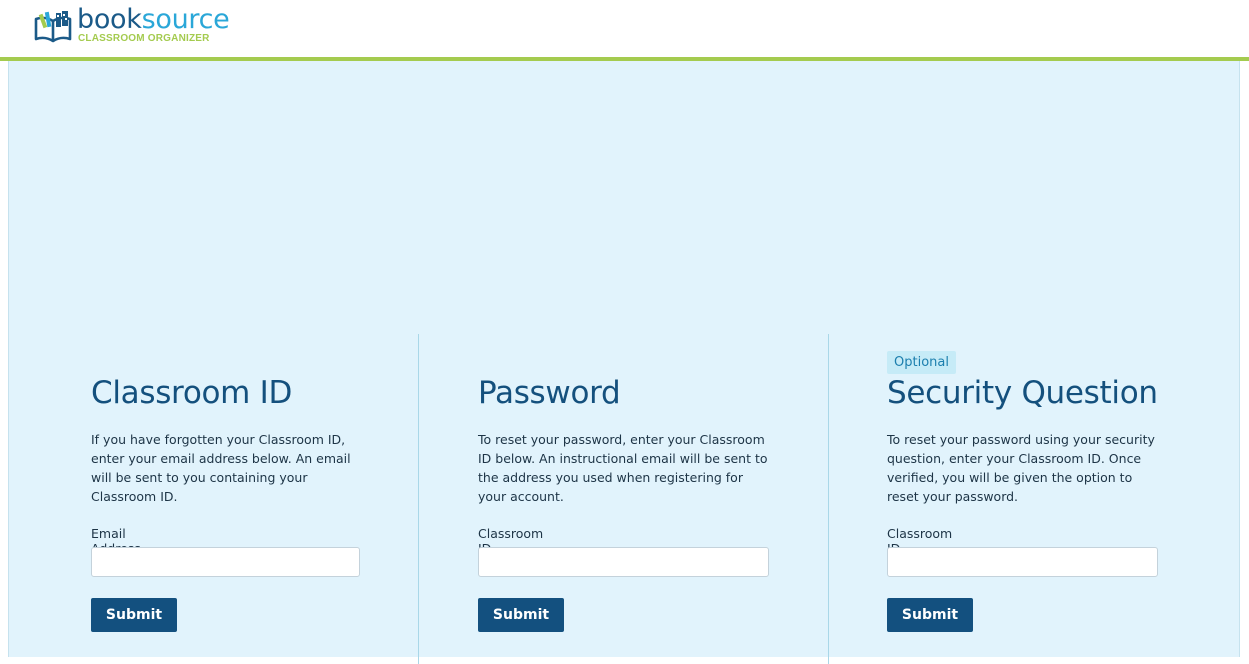  What do you see at coordinates (53, 27) in the screenshot?
I see `open-book-icon` at bounding box center [53, 27].